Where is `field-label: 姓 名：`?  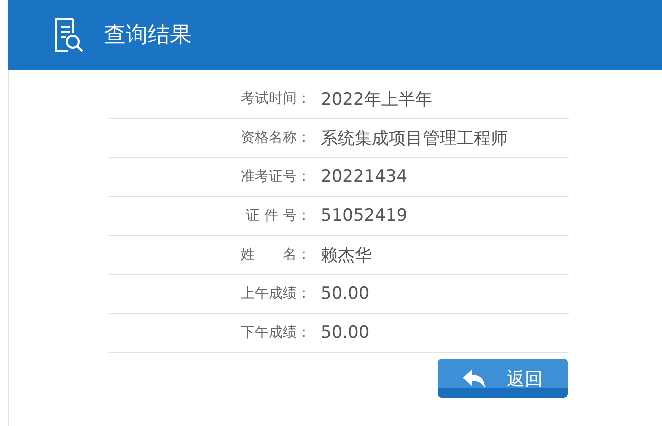
field-label: 姓 名： is located at coordinates (275, 255).